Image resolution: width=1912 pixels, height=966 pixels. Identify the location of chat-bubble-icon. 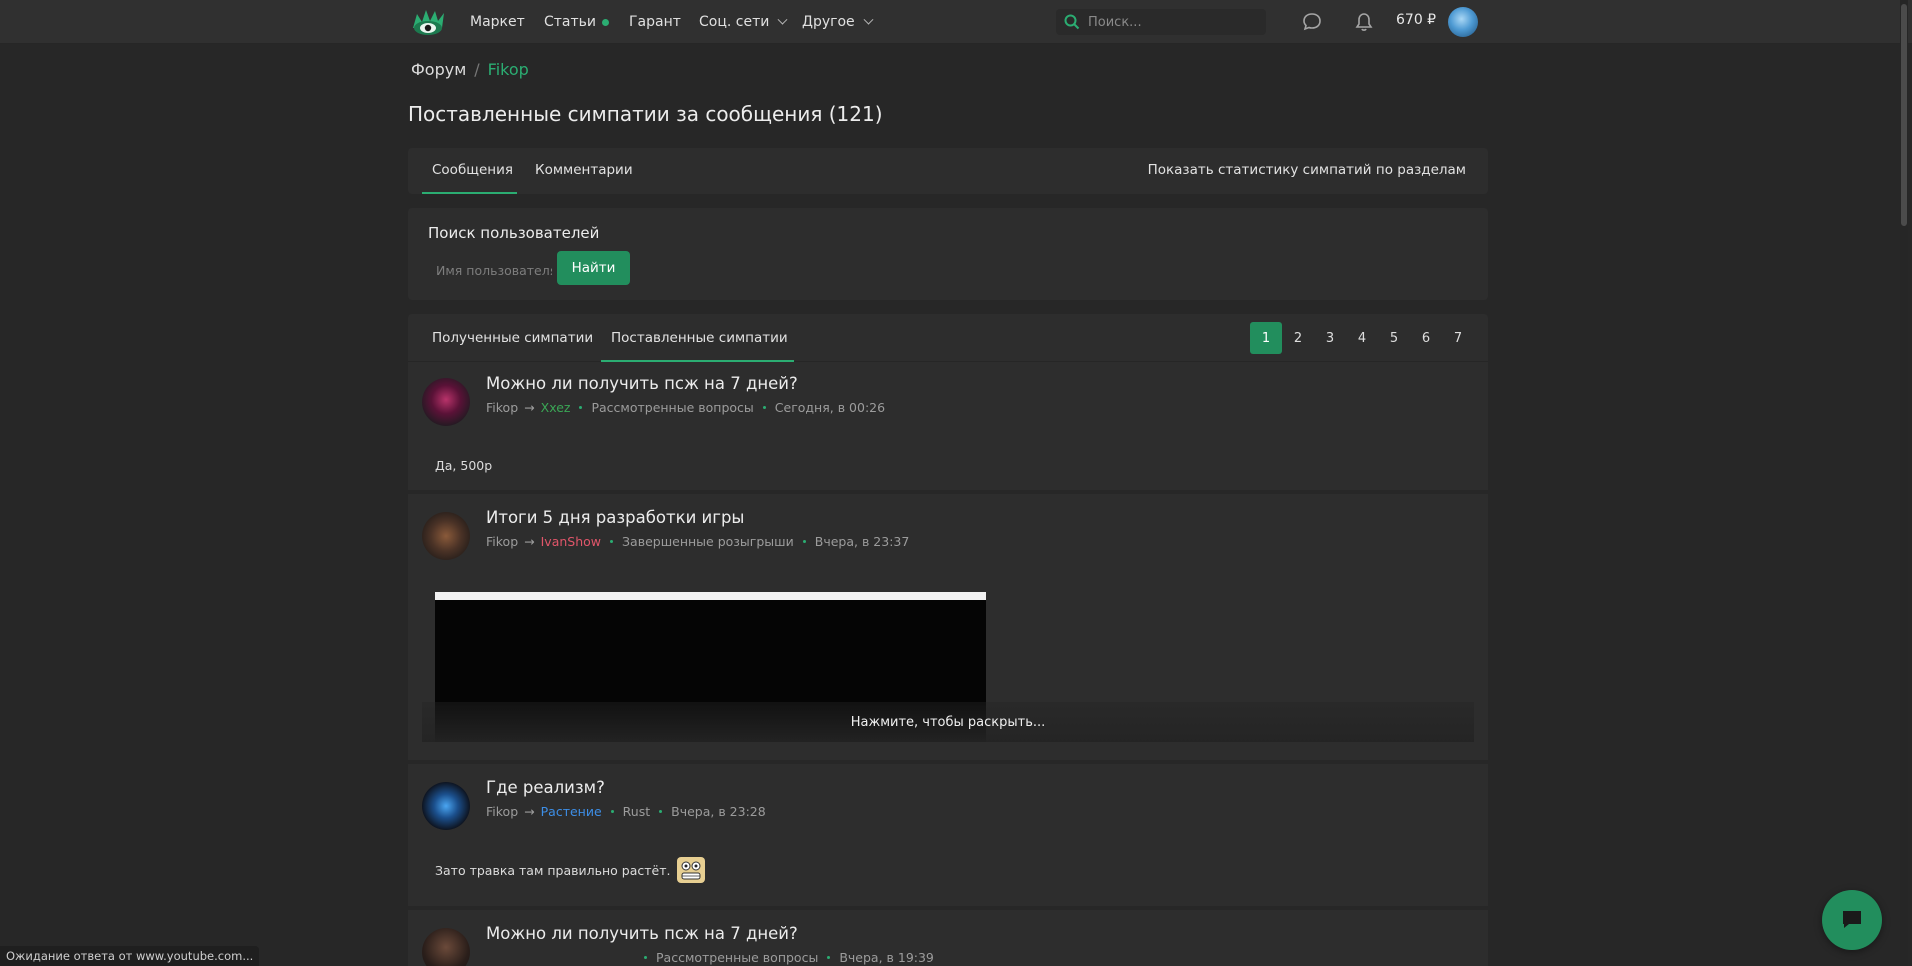
(1852, 919).